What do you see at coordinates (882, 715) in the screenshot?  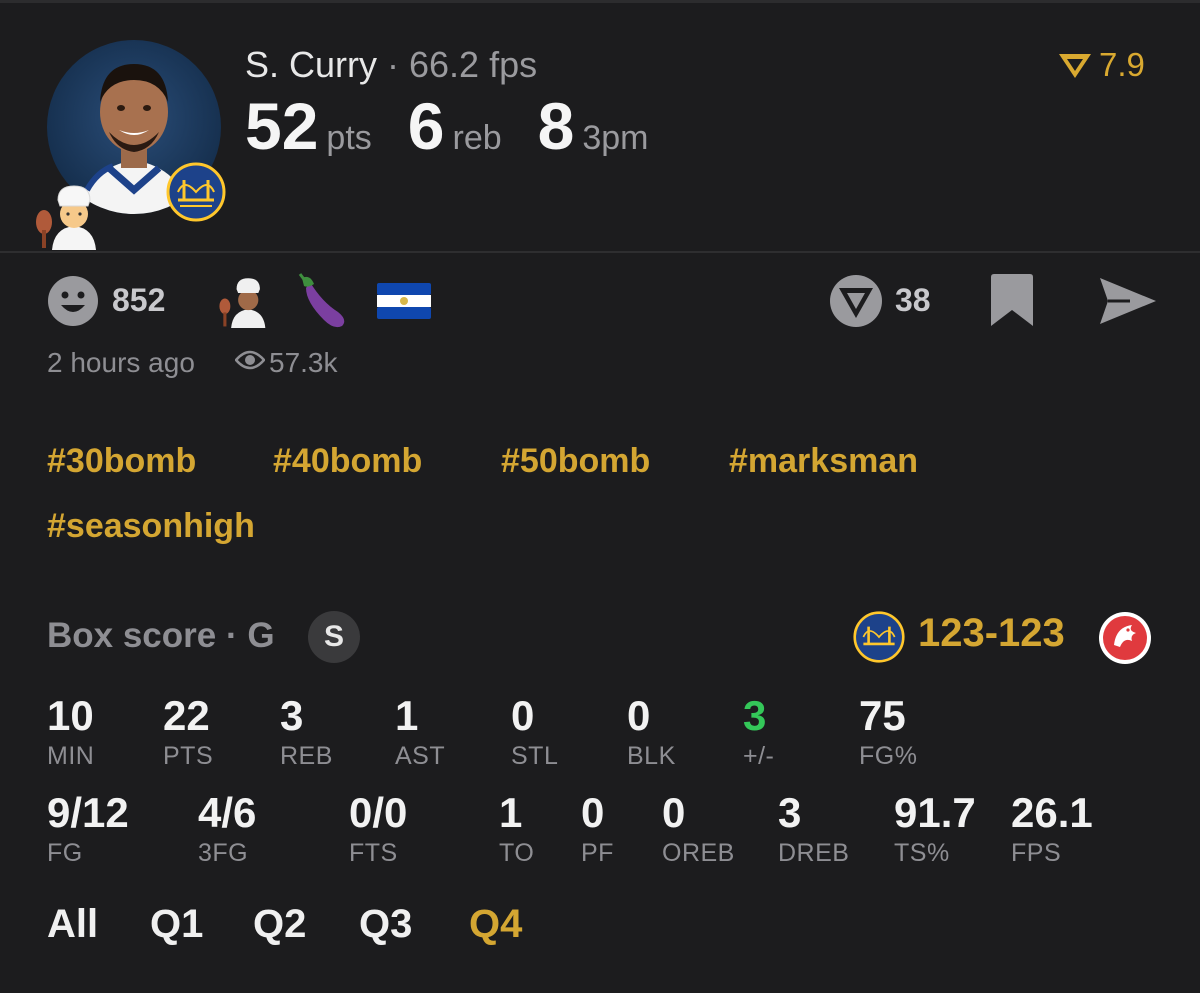 I see `stat-fgpct-value: 75` at bounding box center [882, 715].